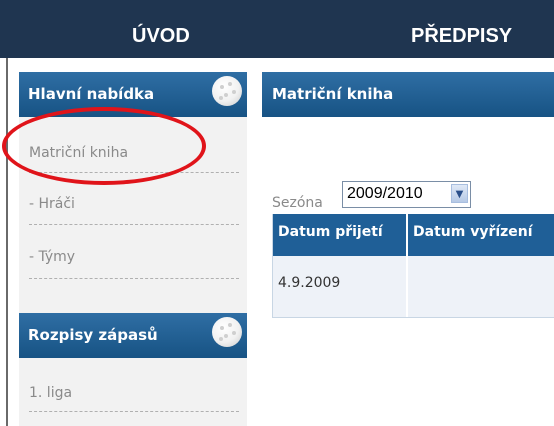 This screenshot has width=554, height=426. What do you see at coordinates (133, 395) in the screenshot?
I see `menu-item-1-liga: 1. liga` at bounding box center [133, 395].